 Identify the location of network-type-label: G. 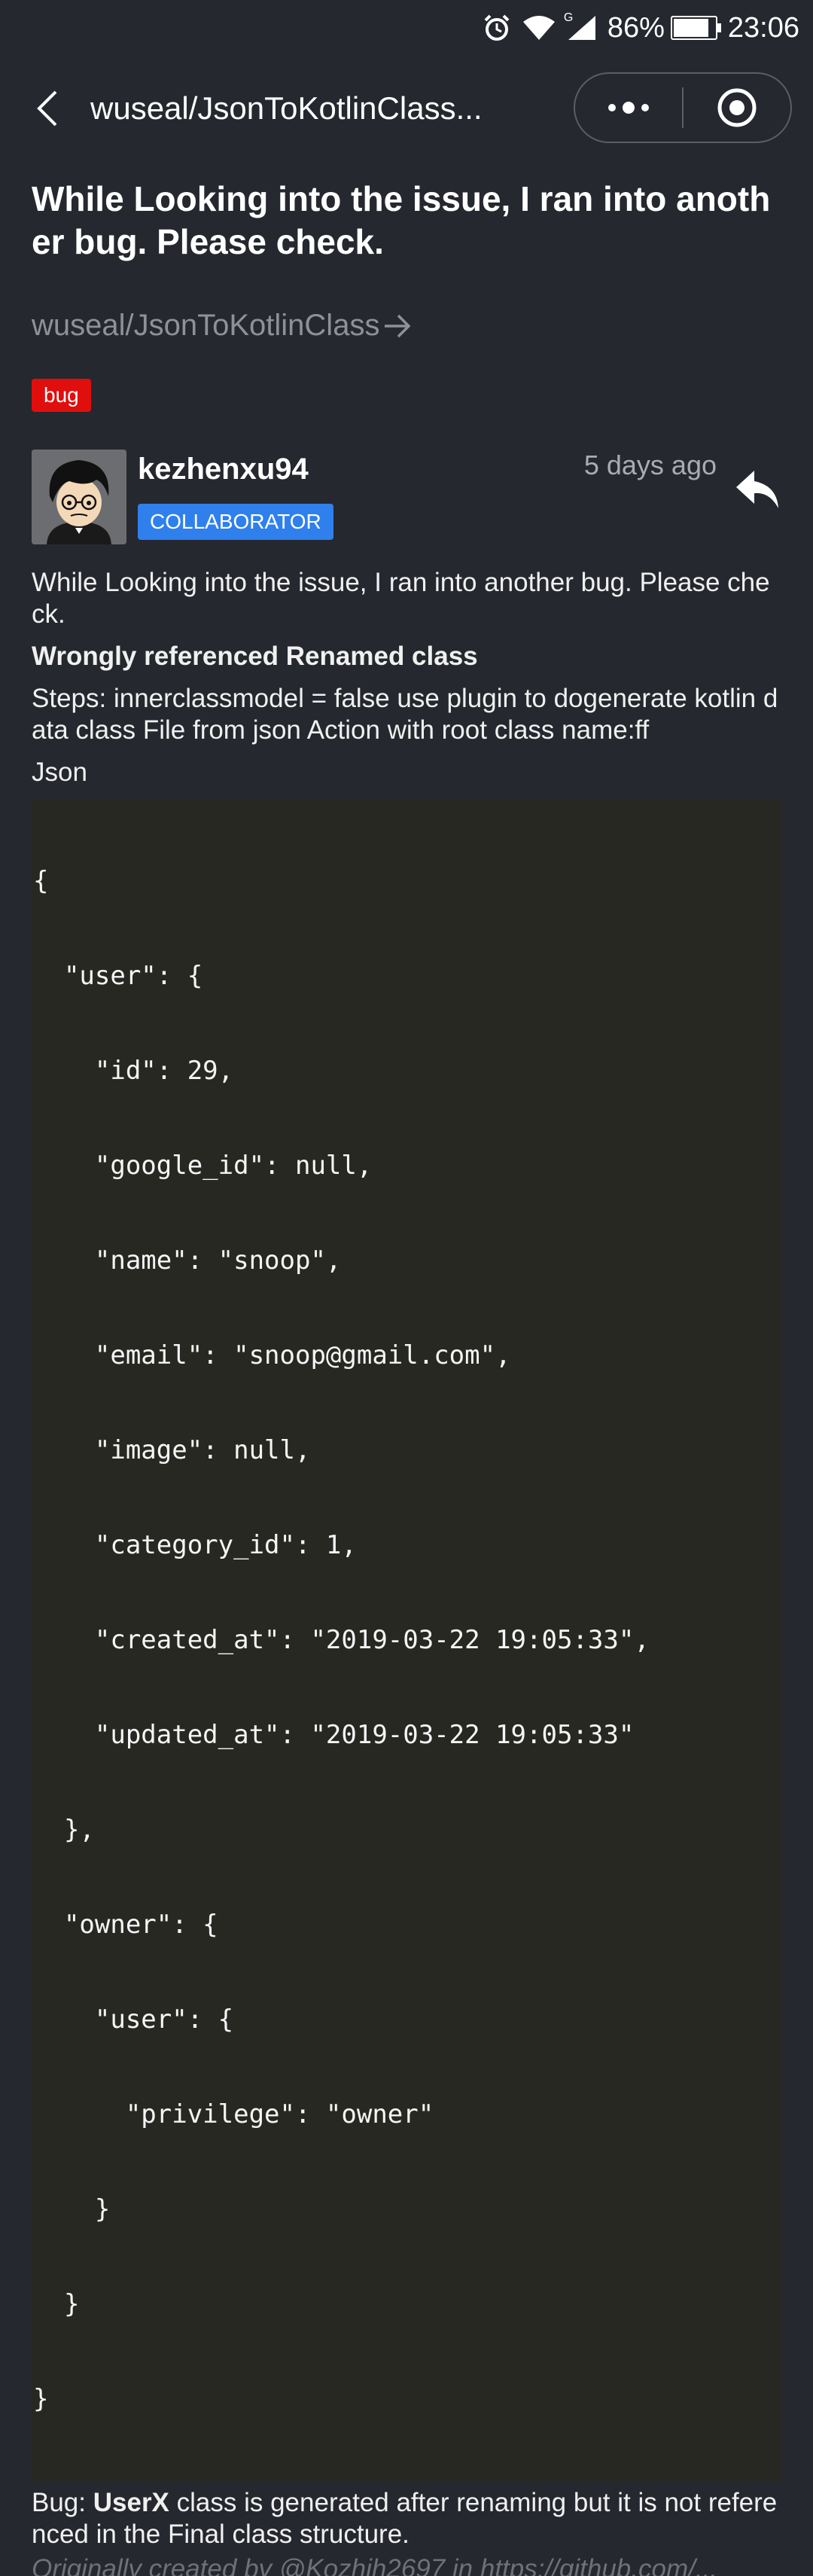
(568, 17).